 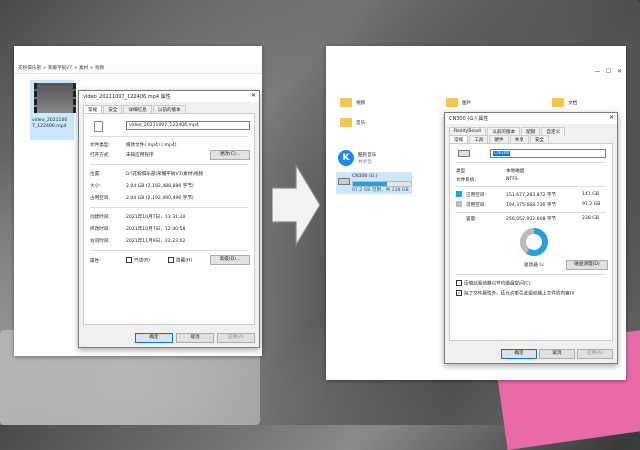 I want to click on index-label: 除了文件属性外，还允许索引此驱动器上文件的内容(I), so click(x=519, y=294).